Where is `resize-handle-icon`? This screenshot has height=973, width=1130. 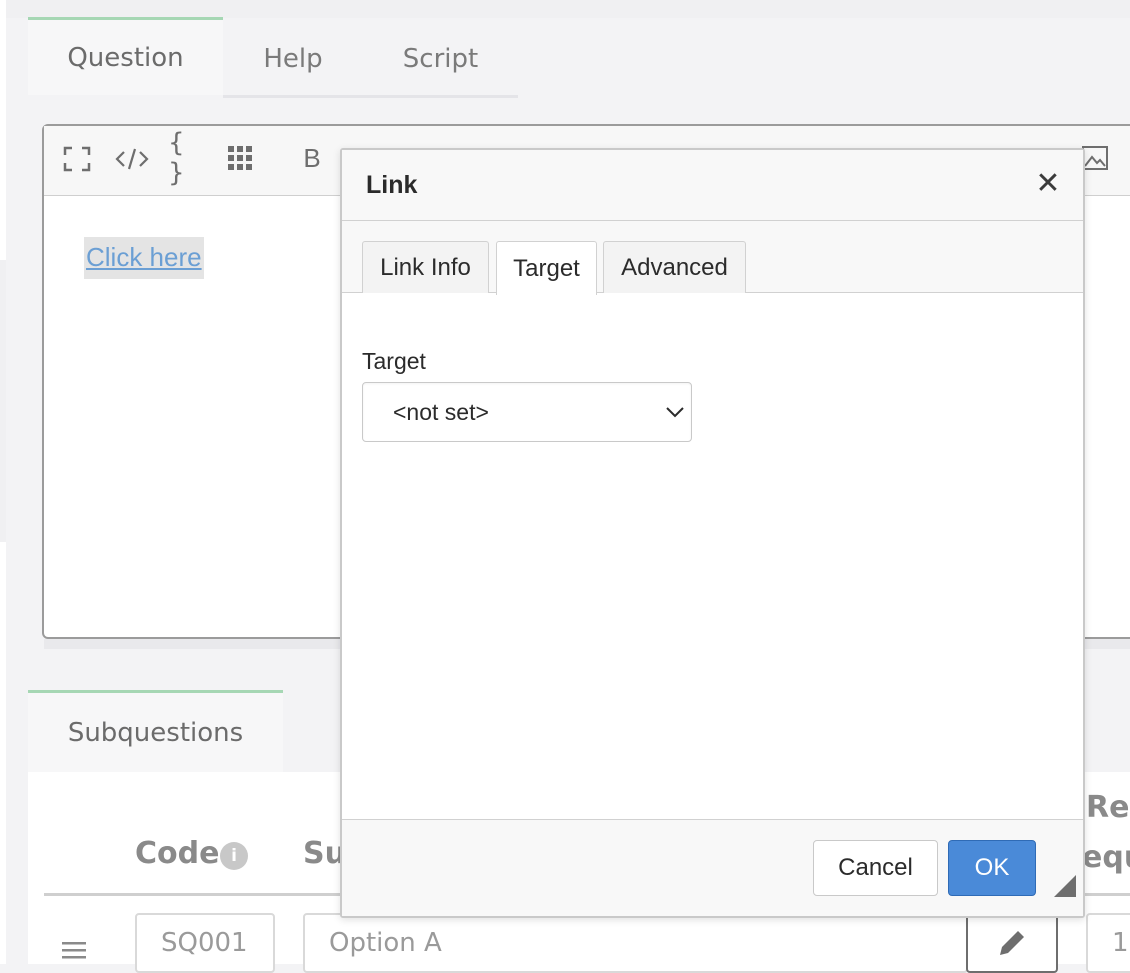
resize-handle-icon is located at coordinates (1065, 886).